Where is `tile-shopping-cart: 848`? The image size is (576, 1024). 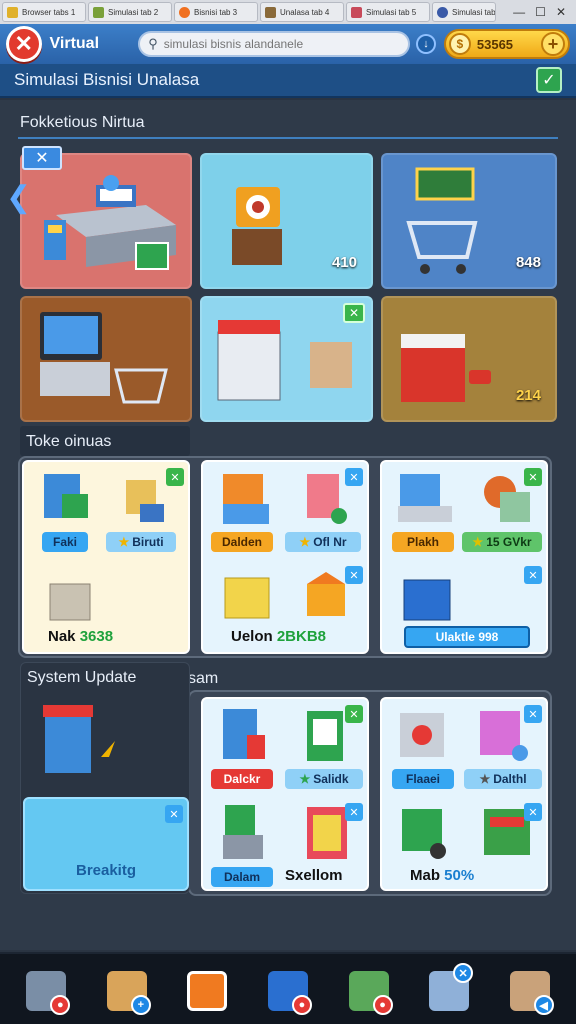 tile-shopping-cart: 848 is located at coordinates (469, 221).